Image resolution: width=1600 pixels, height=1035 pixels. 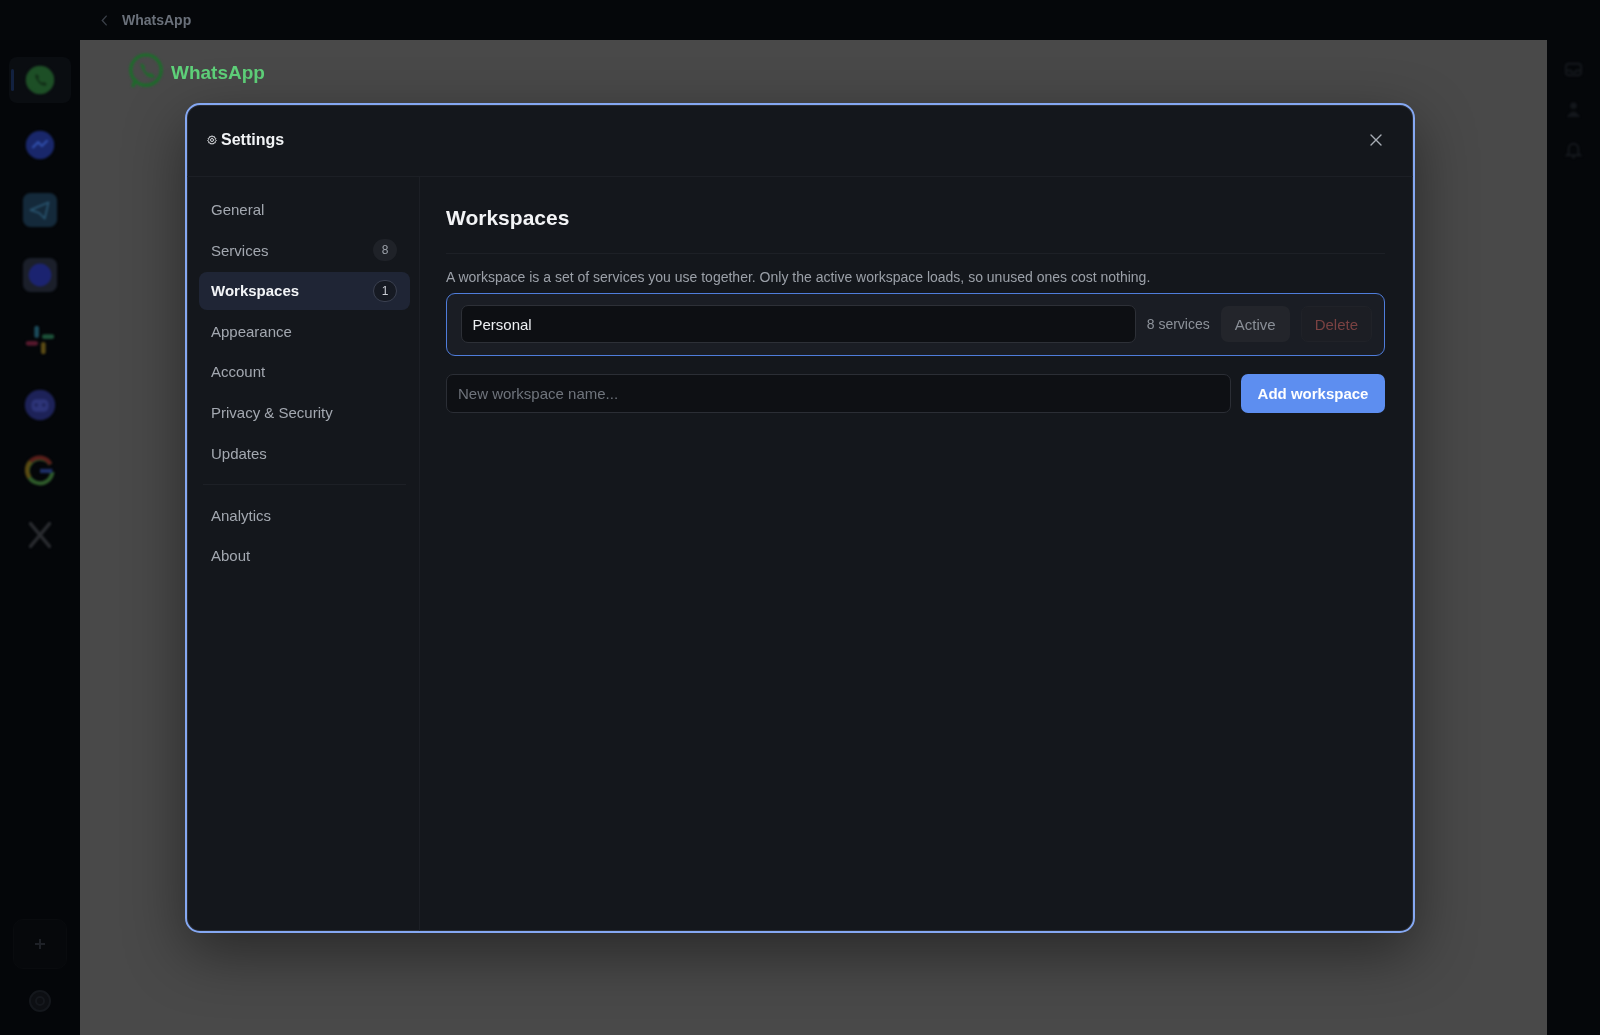 What do you see at coordinates (1376, 140) in the screenshot?
I see `close-icon` at bounding box center [1376, 140].